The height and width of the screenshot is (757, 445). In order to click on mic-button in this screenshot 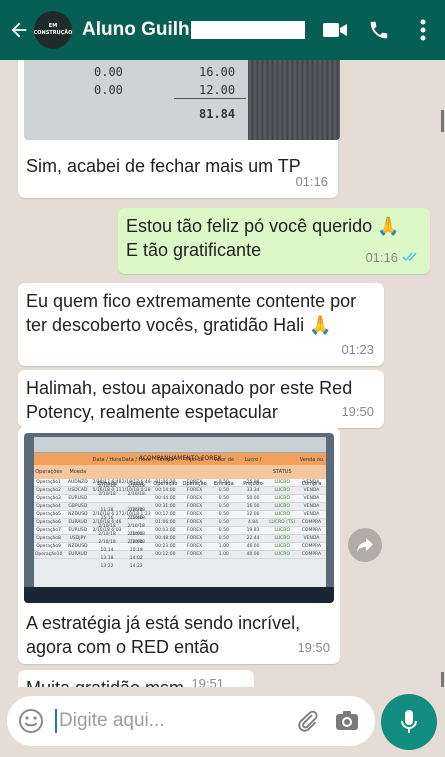, I will do `click(409, 722)`.